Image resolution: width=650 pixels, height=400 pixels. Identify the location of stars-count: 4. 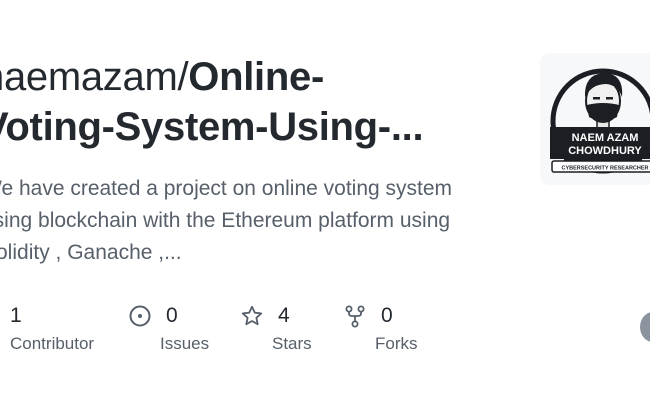
(284, 315).